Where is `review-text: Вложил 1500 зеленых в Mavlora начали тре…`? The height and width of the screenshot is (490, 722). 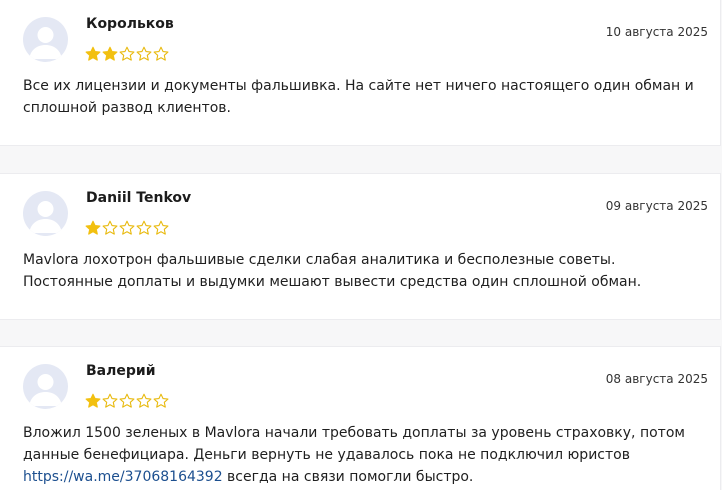 review-text: Вложил 1500 зеленых в Mavlora начали тре… is located at coordinates (363, 455).